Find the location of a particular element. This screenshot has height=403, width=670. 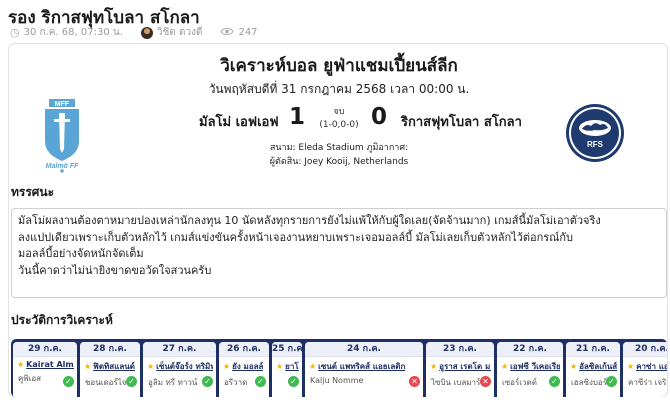

history-card: 29 ก.ค. ★Kairat Almaty คูพิเอส ✓ is located at coordinates (45, 369).